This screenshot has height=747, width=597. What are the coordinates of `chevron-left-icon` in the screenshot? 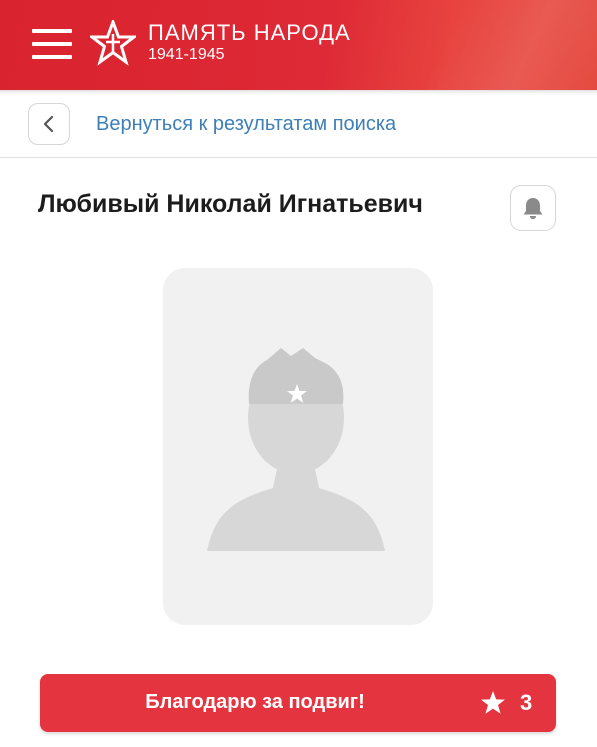 It's located at (48, 124).